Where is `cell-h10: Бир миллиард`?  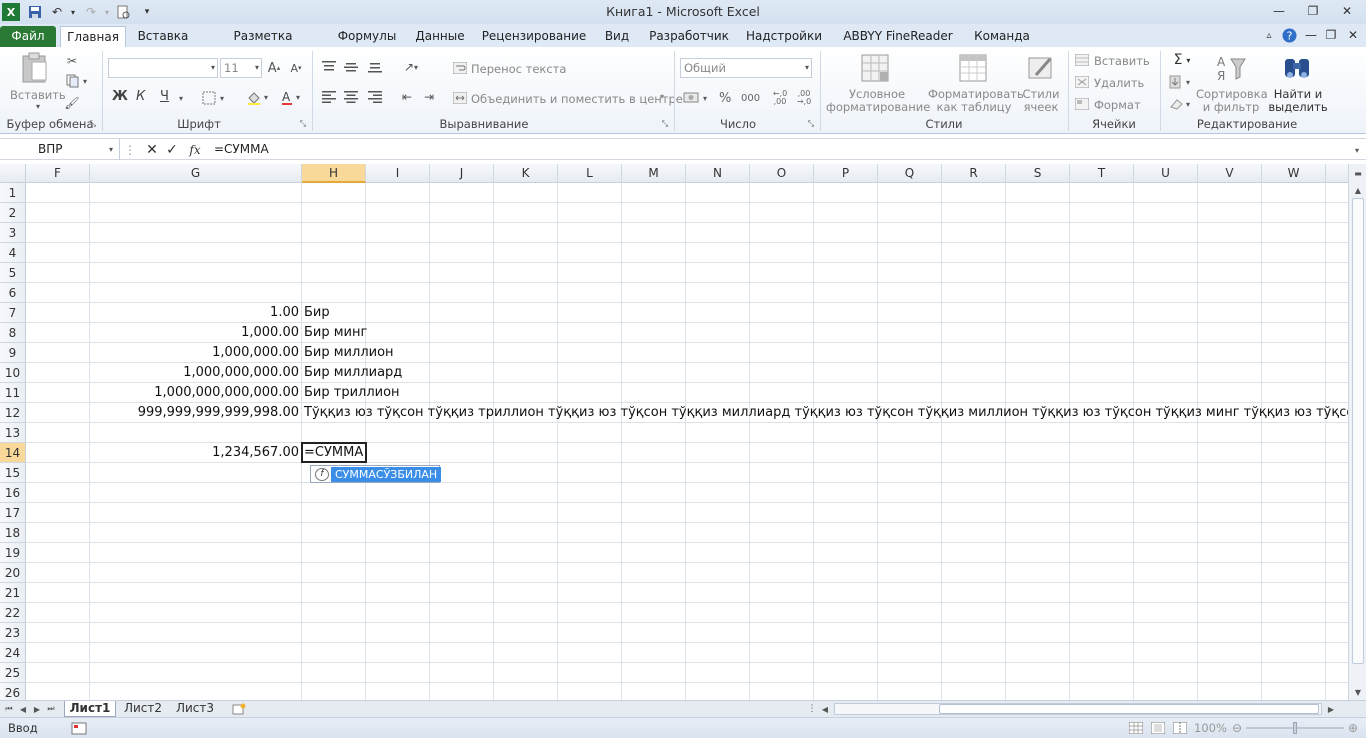
cell-h10: Бир миллиард is located at coordinates (353, 373).